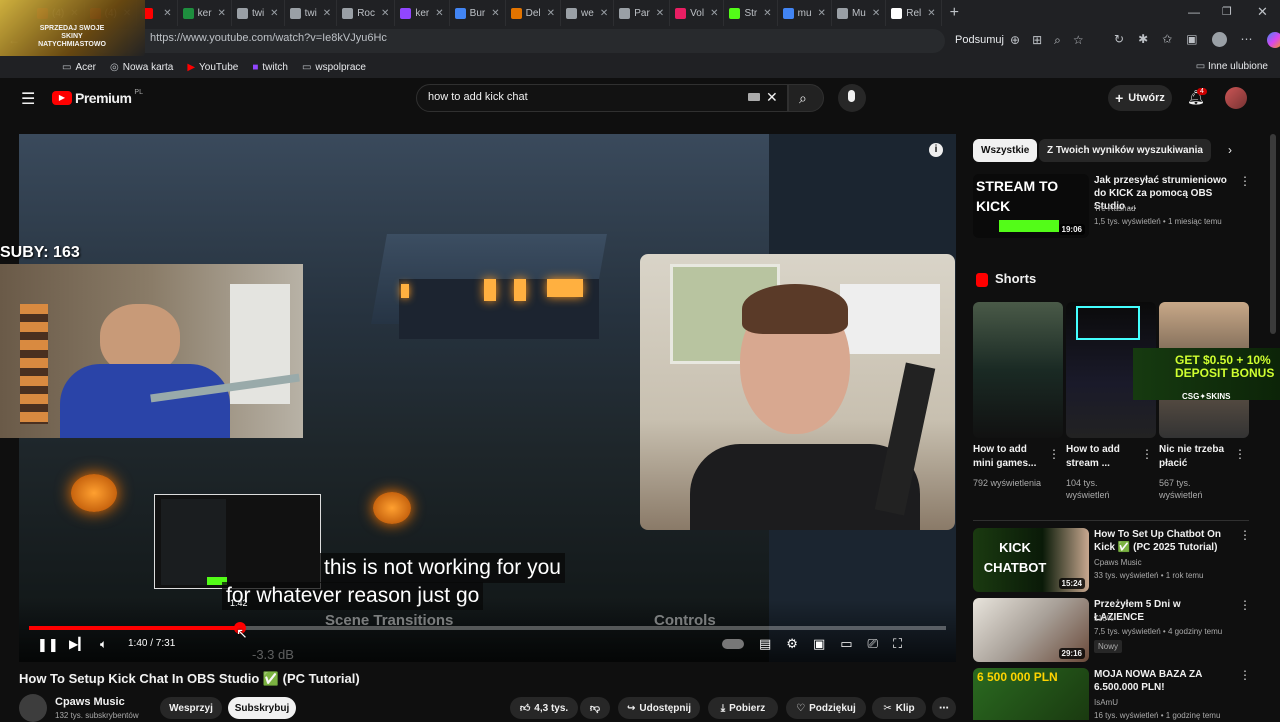 This screenshot has width=1280, height=722. What do you see at coordinates (1227, 11) in the screenshot?
I see `maximize-button: ❐` at bounding box center [1227, 11].